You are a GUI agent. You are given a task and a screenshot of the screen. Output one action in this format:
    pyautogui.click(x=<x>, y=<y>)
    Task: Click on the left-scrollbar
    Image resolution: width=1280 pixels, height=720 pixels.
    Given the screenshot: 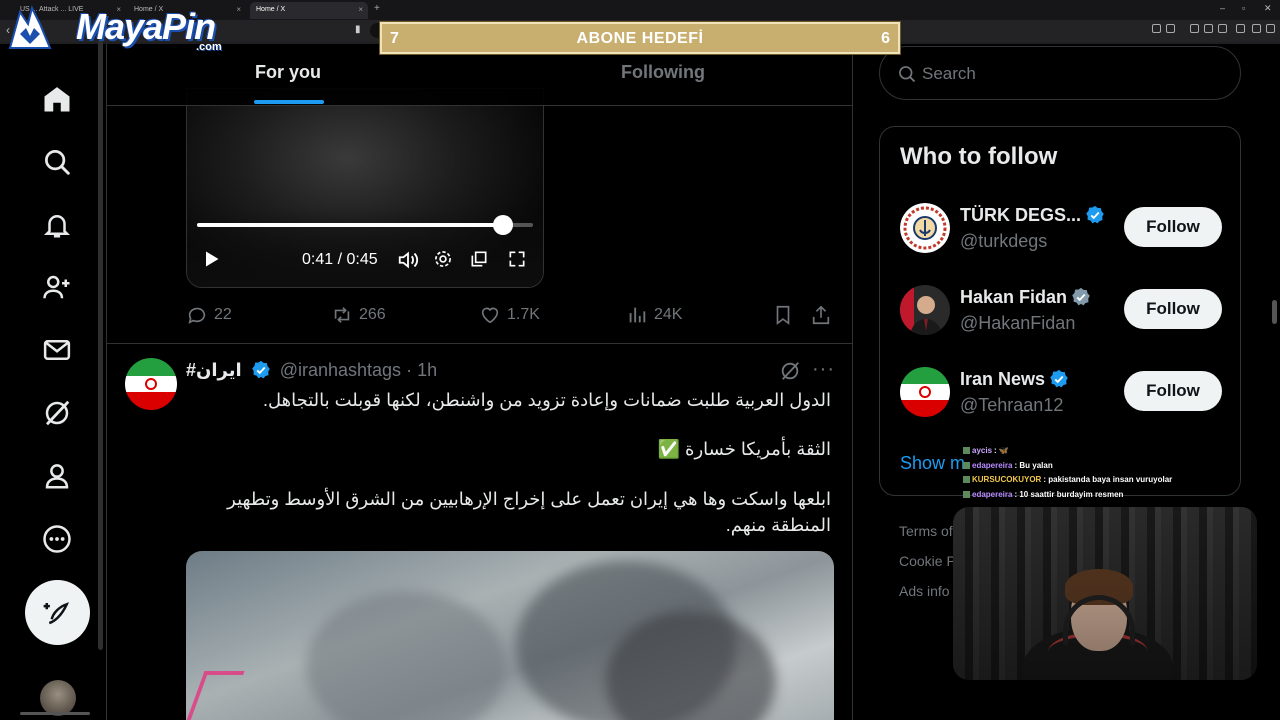 What is the action you would take?
    pyautogui.click(x=100, y=345)
    